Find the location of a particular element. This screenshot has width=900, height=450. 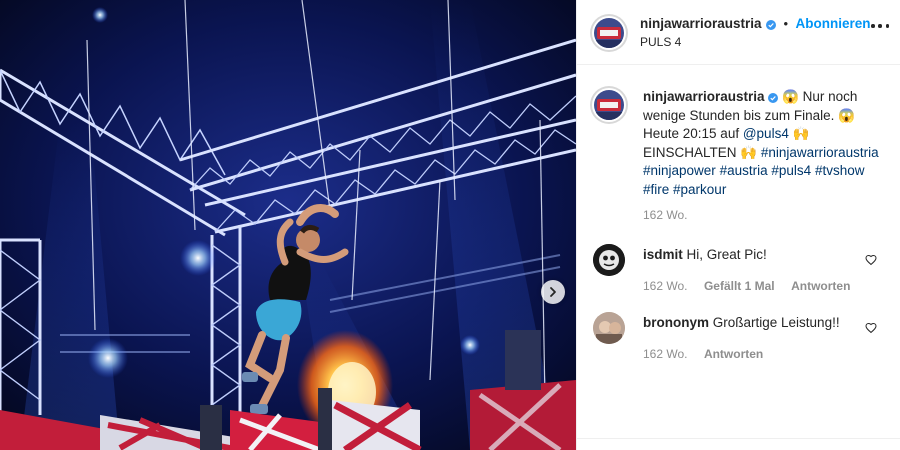

comment: brononym Großartige Leistung!! is located at coordinates (751, 323).